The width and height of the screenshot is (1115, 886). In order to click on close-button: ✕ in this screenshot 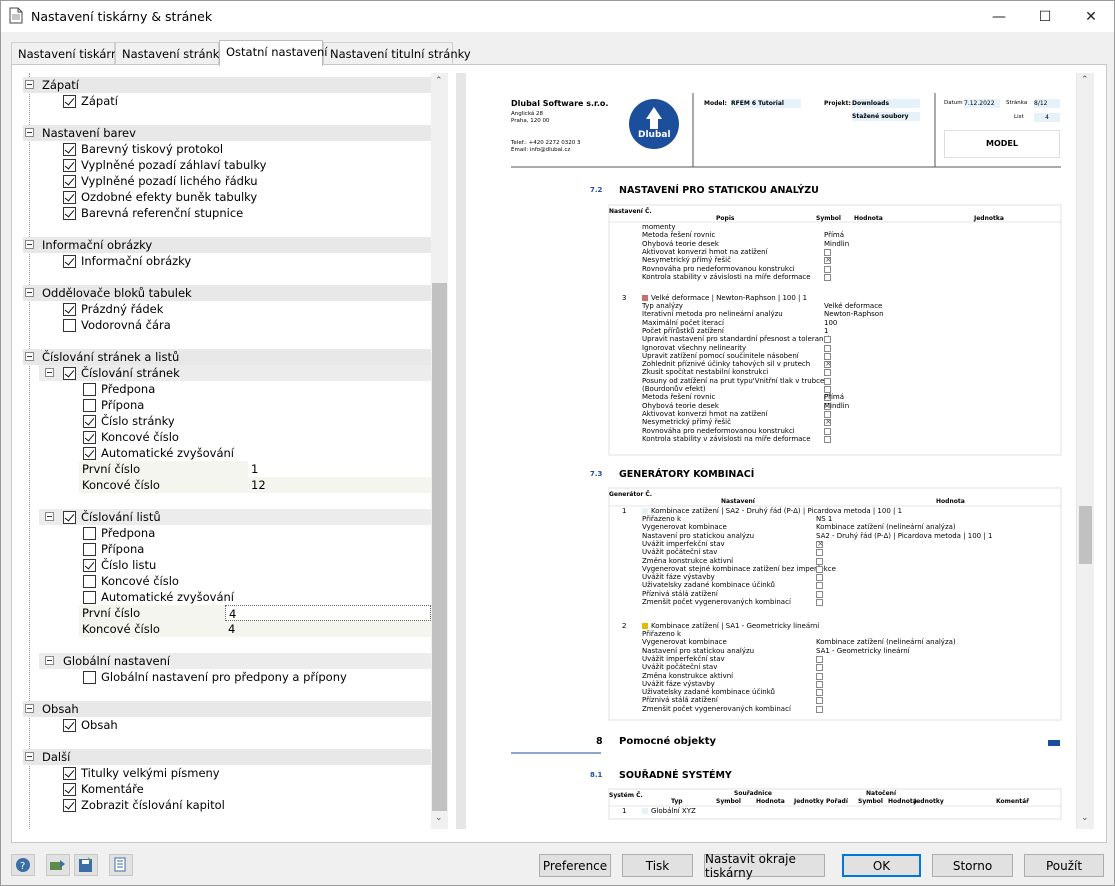, I will do `click(1091, 16)`.